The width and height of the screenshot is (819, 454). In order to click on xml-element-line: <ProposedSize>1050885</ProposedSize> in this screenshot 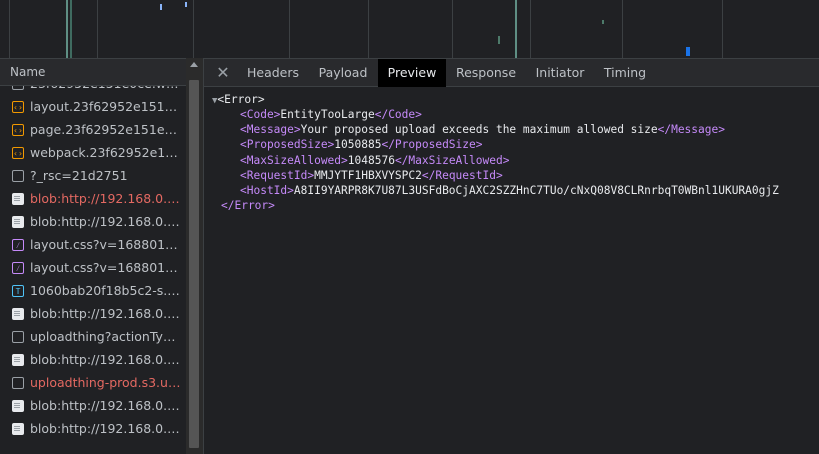, I will do `click(361, 144)`.